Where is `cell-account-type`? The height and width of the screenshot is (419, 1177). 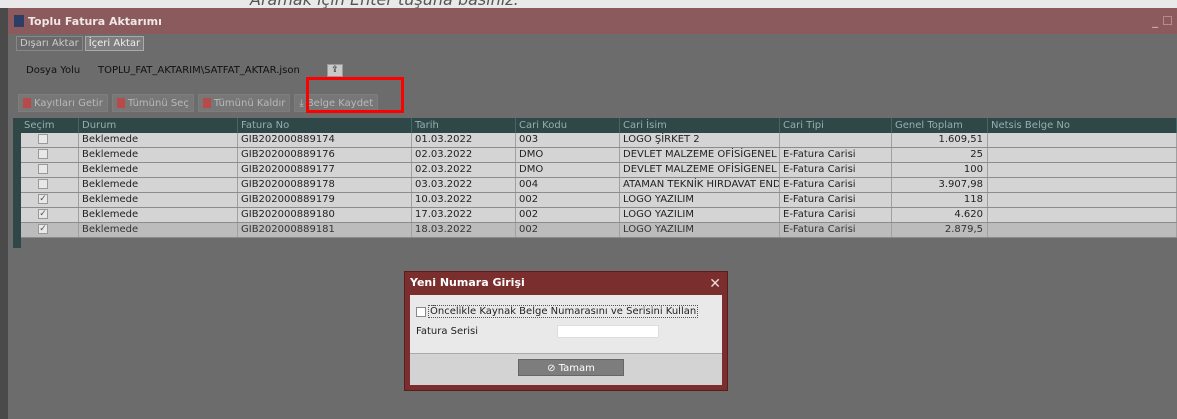 cell-account-type is located at coordinates (836, 140).